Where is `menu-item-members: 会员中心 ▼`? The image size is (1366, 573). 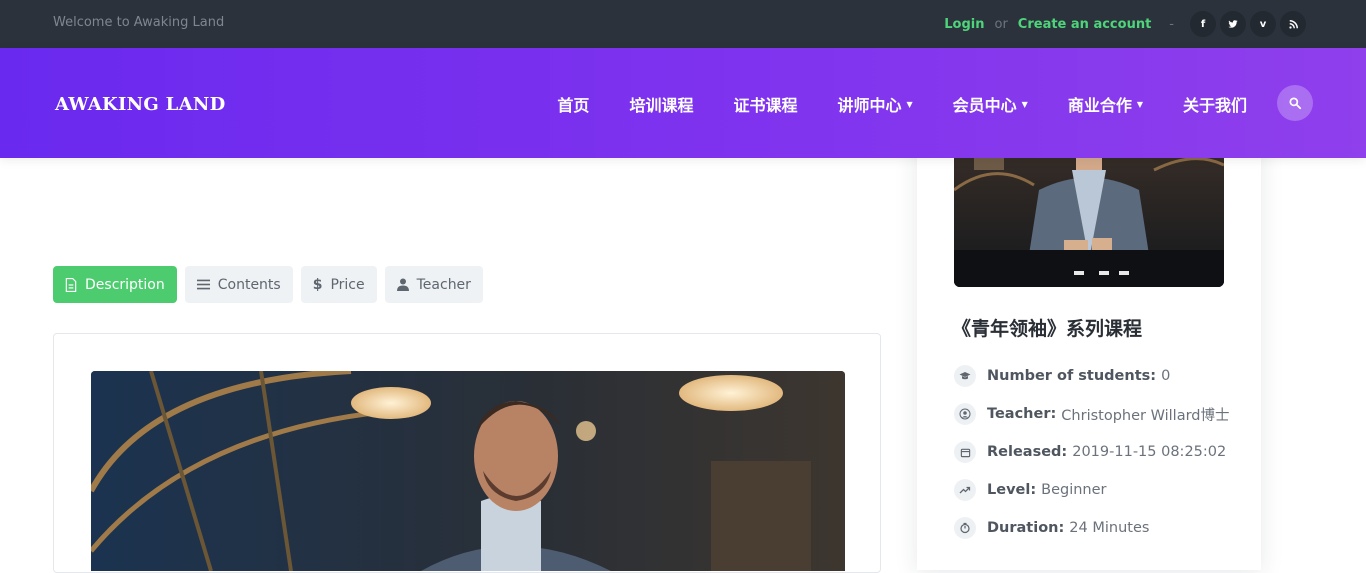
menu-item-members: 会员中心 ▼ is located at coordinates (990, 104).